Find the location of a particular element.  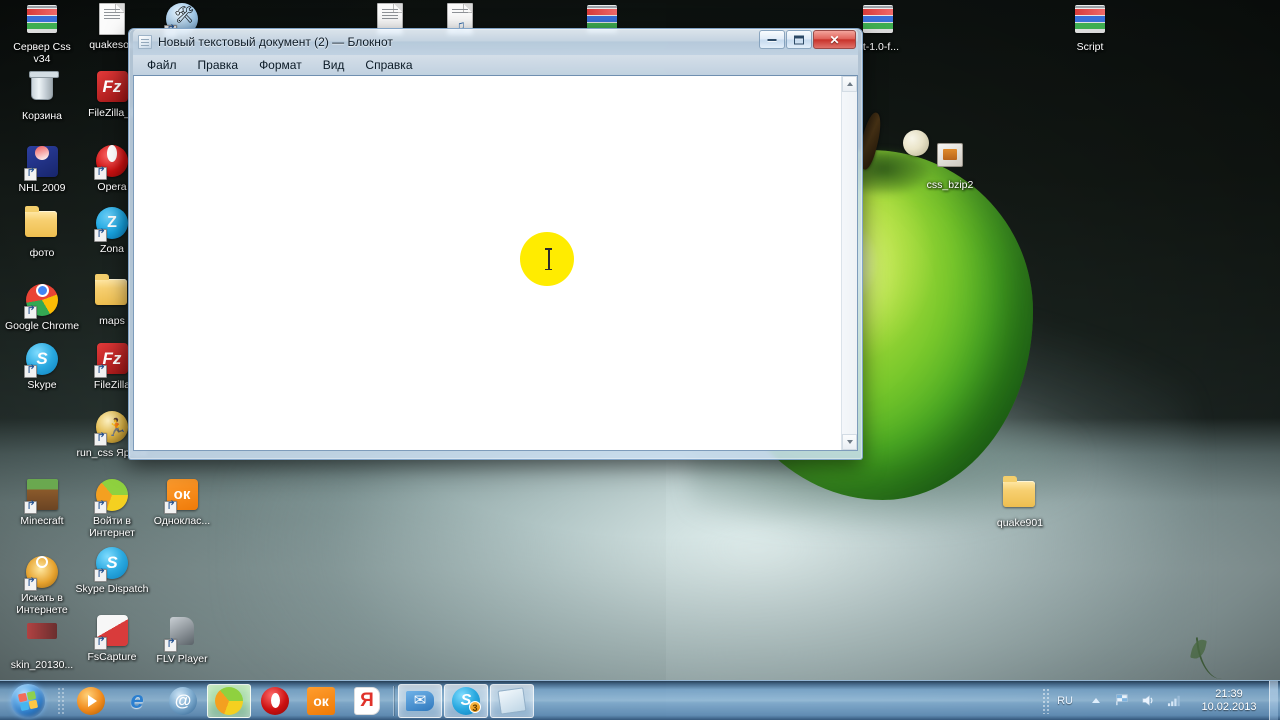

show-hidden-icons-button is located at coordinates (1096, 701).